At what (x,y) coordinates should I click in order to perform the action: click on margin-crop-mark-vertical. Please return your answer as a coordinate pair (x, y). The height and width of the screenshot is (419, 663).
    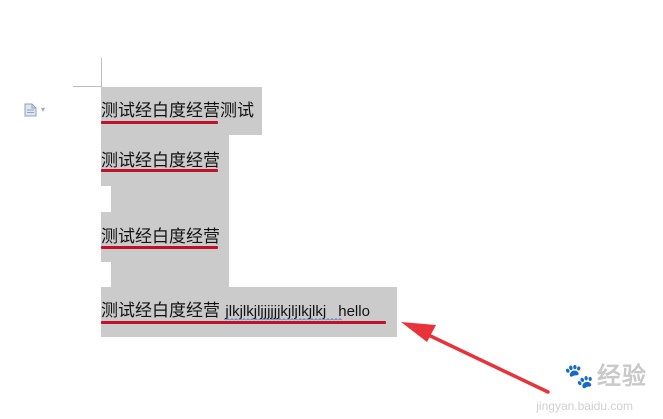
    Looking at the image, I should click on (101, 72).